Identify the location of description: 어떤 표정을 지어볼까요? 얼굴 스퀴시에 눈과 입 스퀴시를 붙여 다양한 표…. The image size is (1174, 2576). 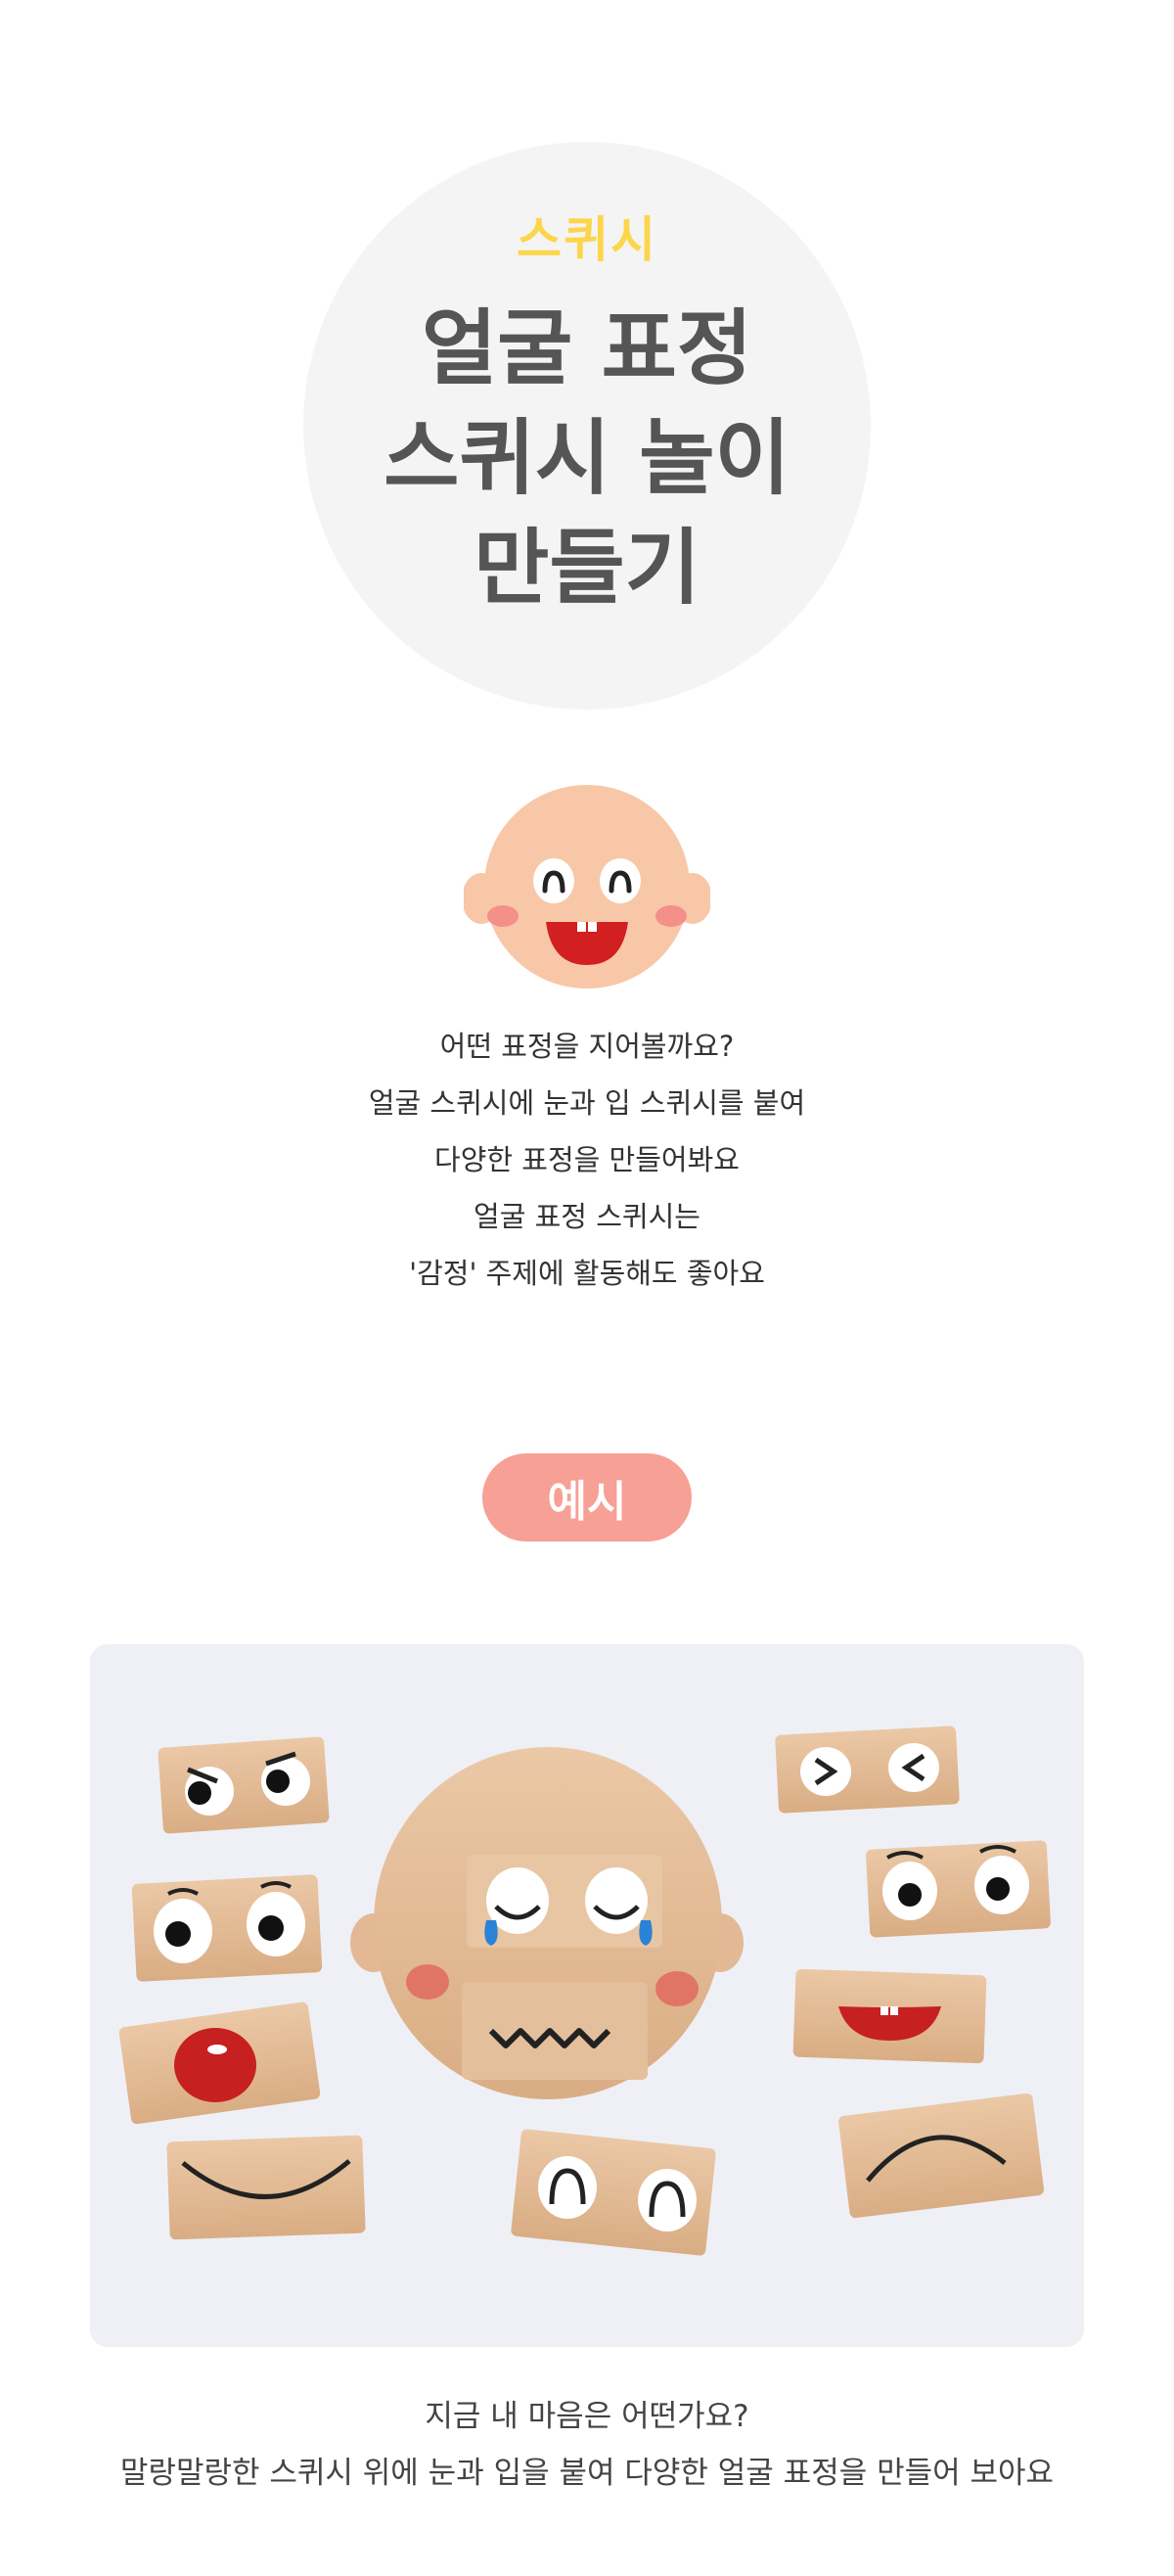
(587, 1160).